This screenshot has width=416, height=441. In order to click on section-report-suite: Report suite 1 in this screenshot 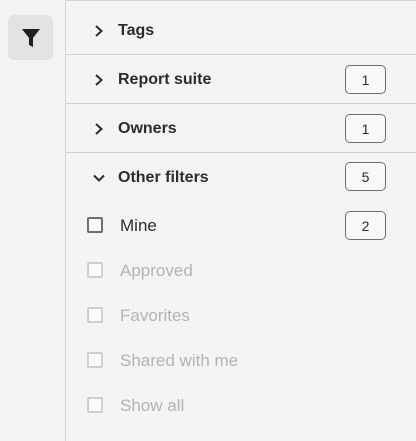, I will do `click(241, 79)`.